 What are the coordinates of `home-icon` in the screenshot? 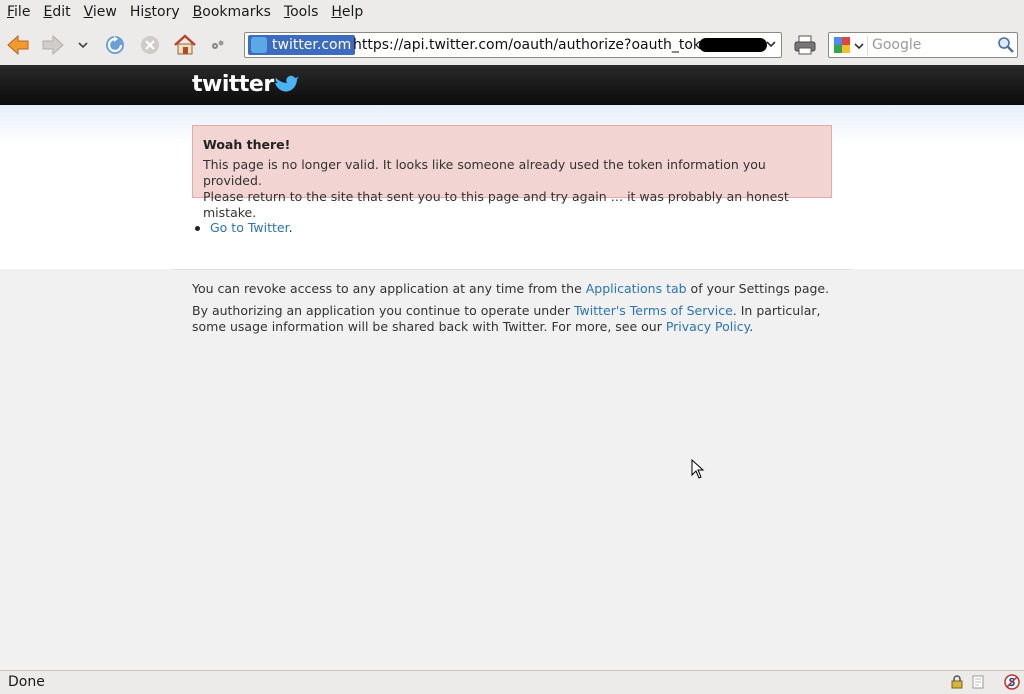 It's located at (185, 44).